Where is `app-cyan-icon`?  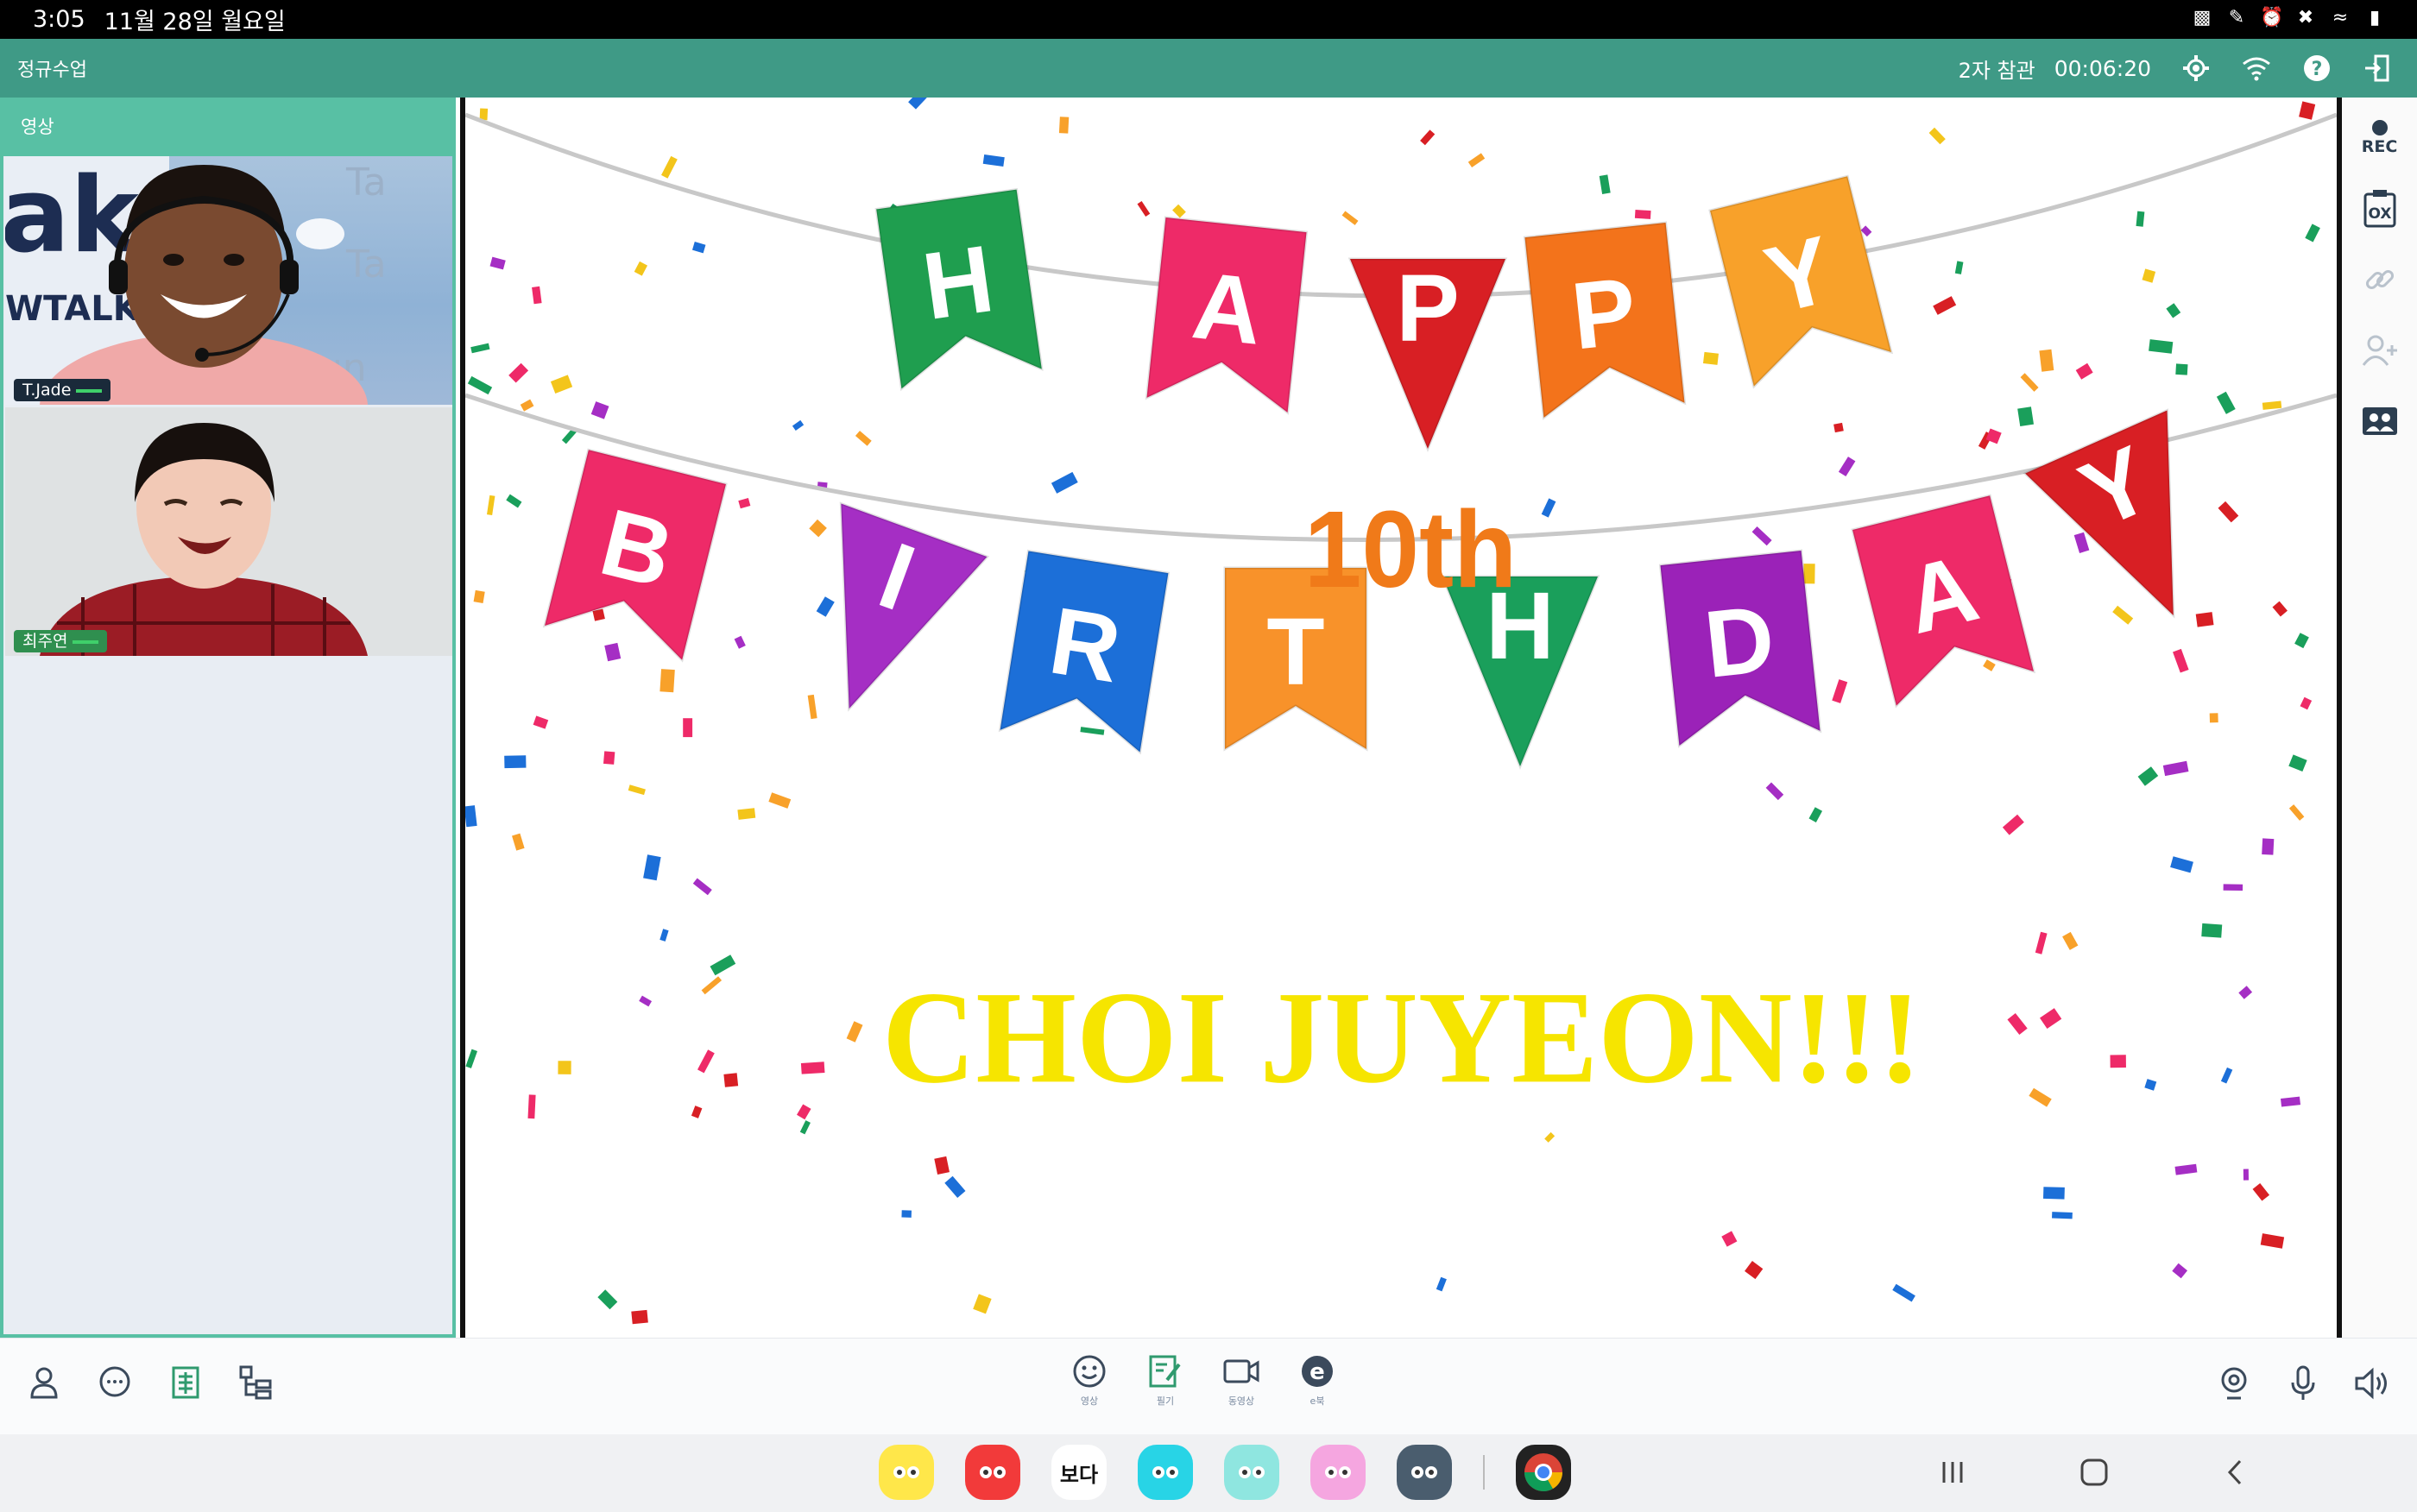
app-cyan-icon is located at coordinates (1165, 1472).